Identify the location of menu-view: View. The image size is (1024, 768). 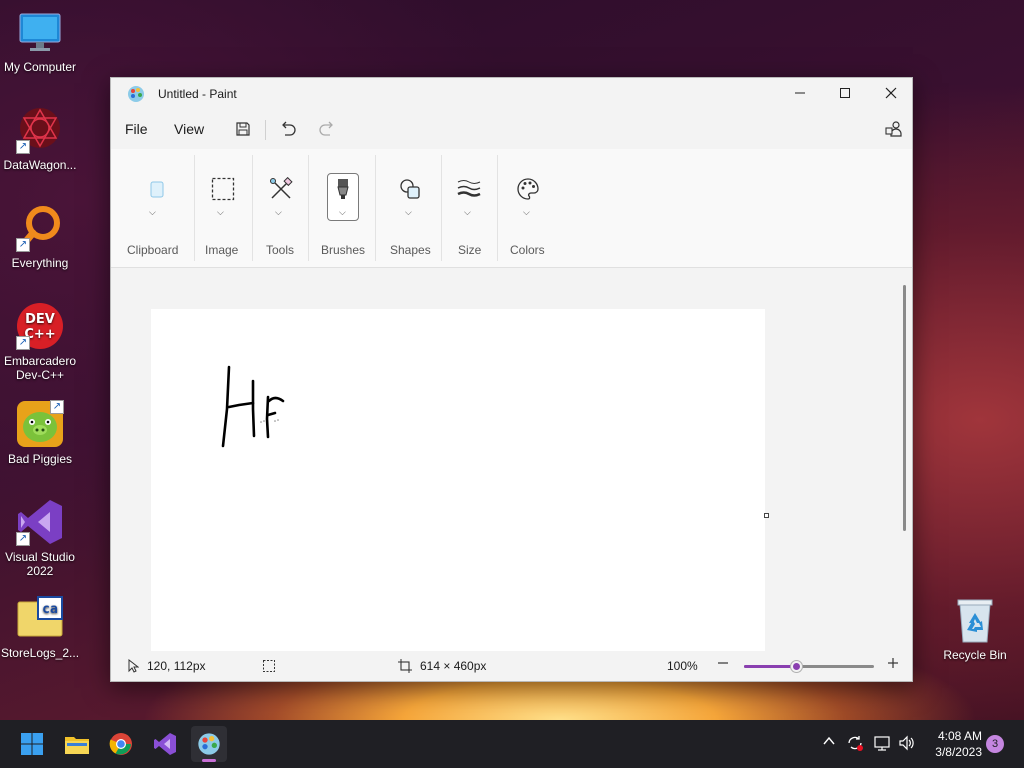
(189, 129).